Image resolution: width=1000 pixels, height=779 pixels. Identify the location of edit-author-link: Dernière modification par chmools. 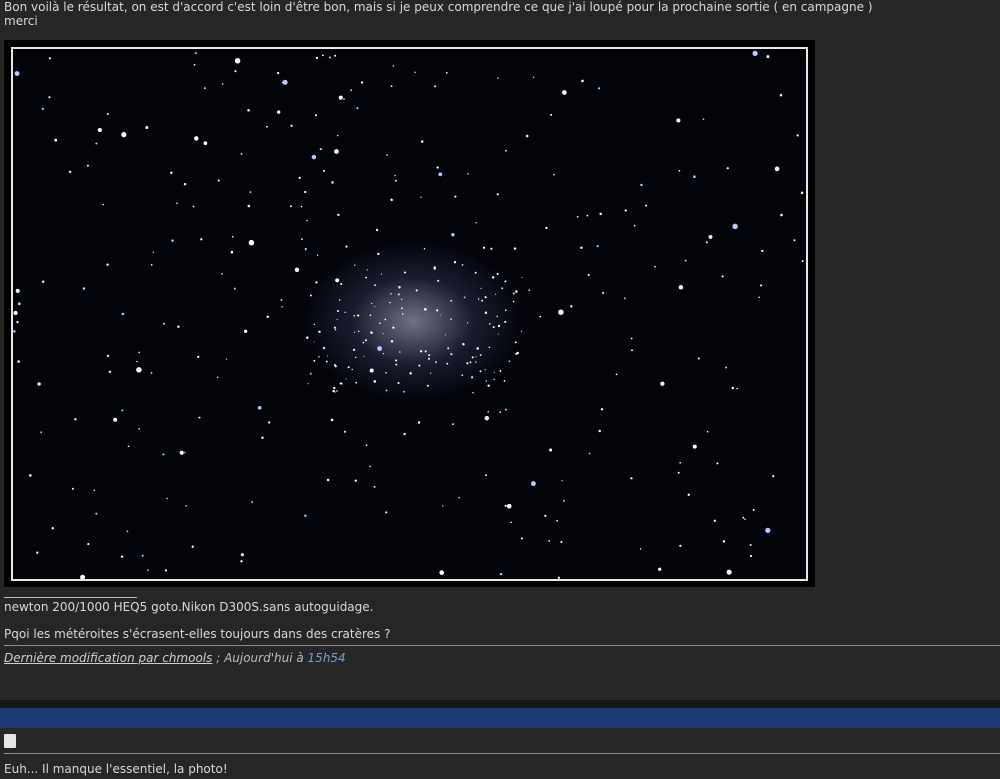
(108, 658).